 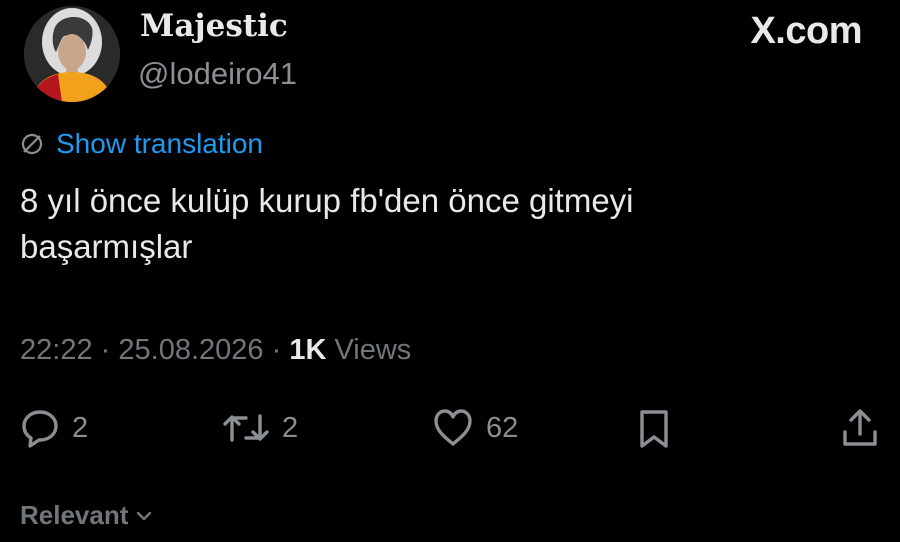 I want to click on bookmark-icon, so click(x=654, y=428).